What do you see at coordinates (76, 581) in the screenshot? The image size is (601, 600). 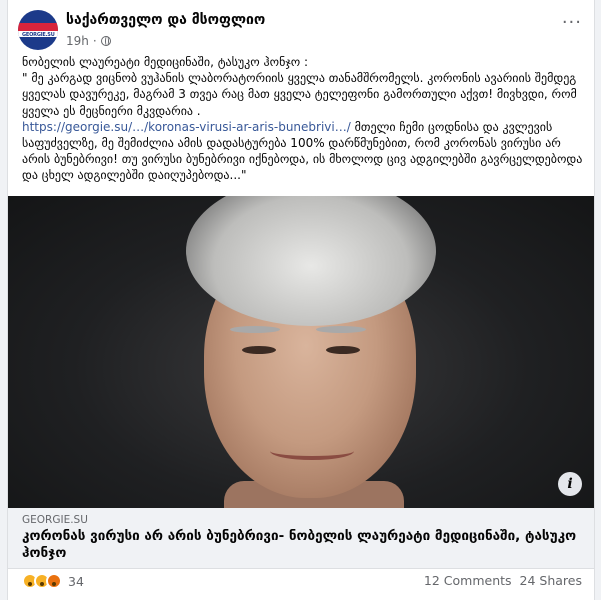 I see `reaction-count: 34` at bounding box center [76, 581].